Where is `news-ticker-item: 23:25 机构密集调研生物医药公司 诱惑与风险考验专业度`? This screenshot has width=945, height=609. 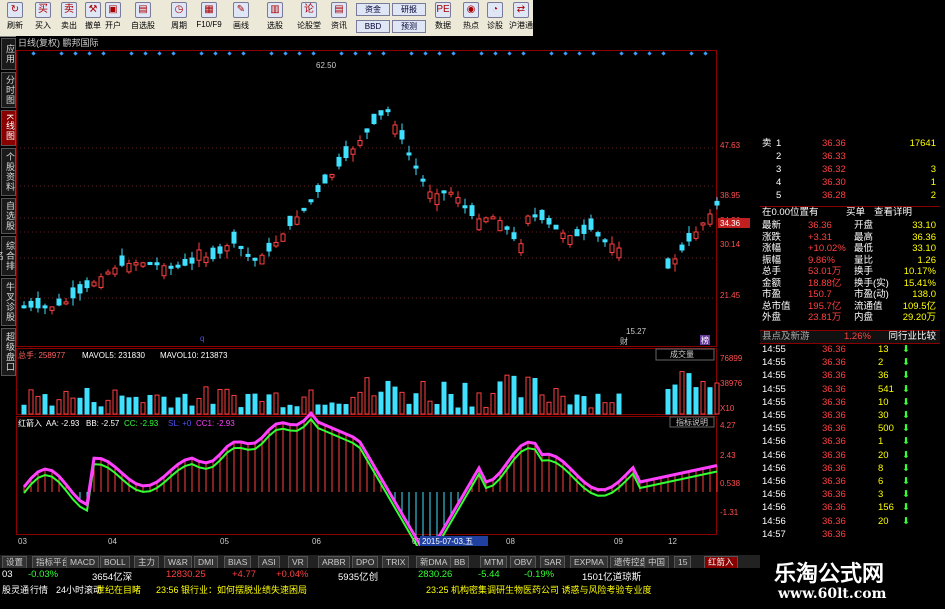
news-ticker-item: 23:25 机构密集调研生物医药公司 诱惑与风险考验专业度 is located at coordinates (539, 589).